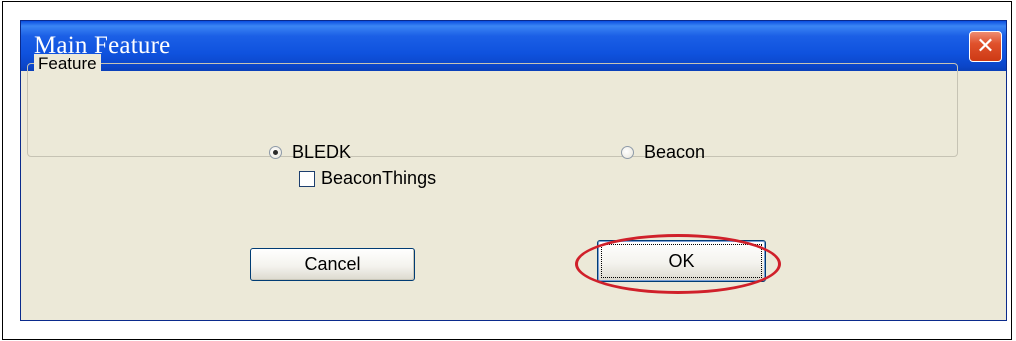 Image resolution: width=1016 pixels, height=341 pixels. I want to click on highlight-ellipse-annotation, so click(678, 264).